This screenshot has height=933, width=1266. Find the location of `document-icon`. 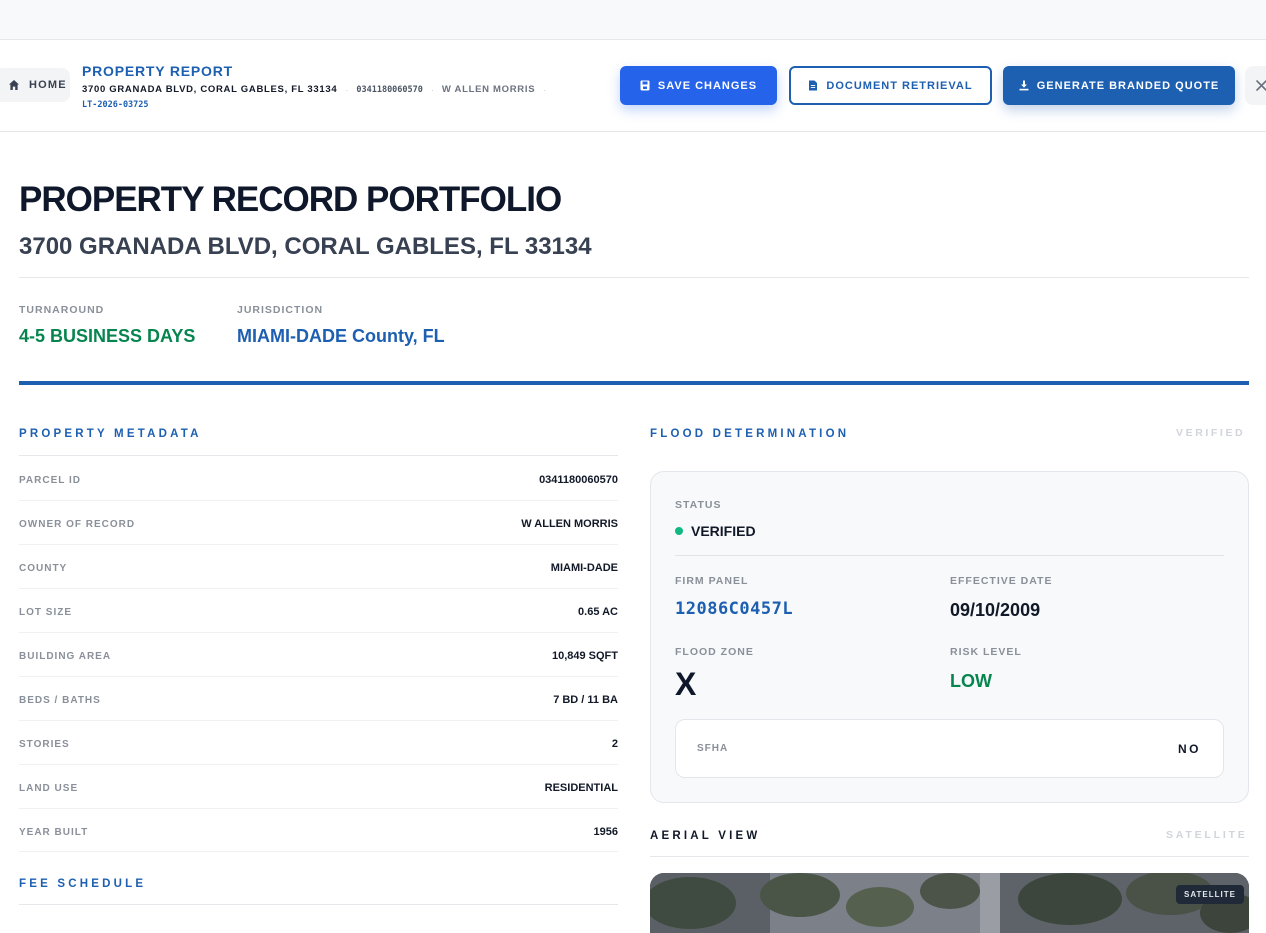

document-icon is located at coordinates (813, 85).